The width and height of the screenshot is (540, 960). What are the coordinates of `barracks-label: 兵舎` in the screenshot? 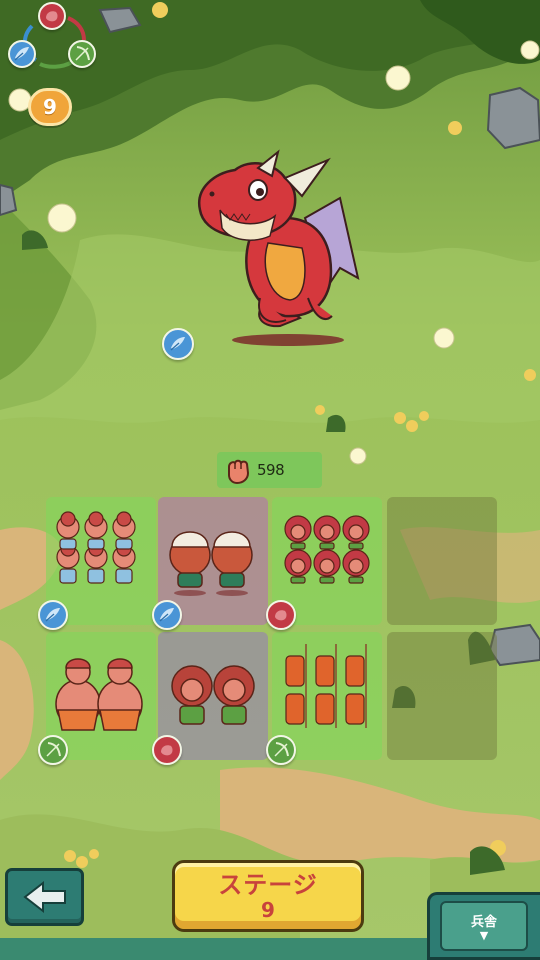 It's located at (483, 922).